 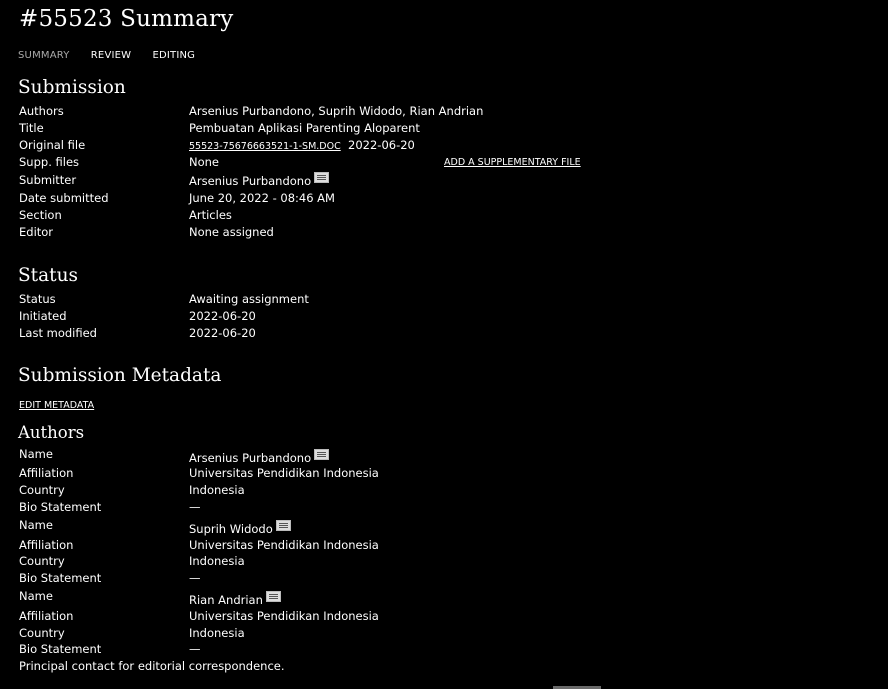 I want to click on date-submitted-value: June 20, 2022 - 08:46 AM, so click(x=262, y=198).